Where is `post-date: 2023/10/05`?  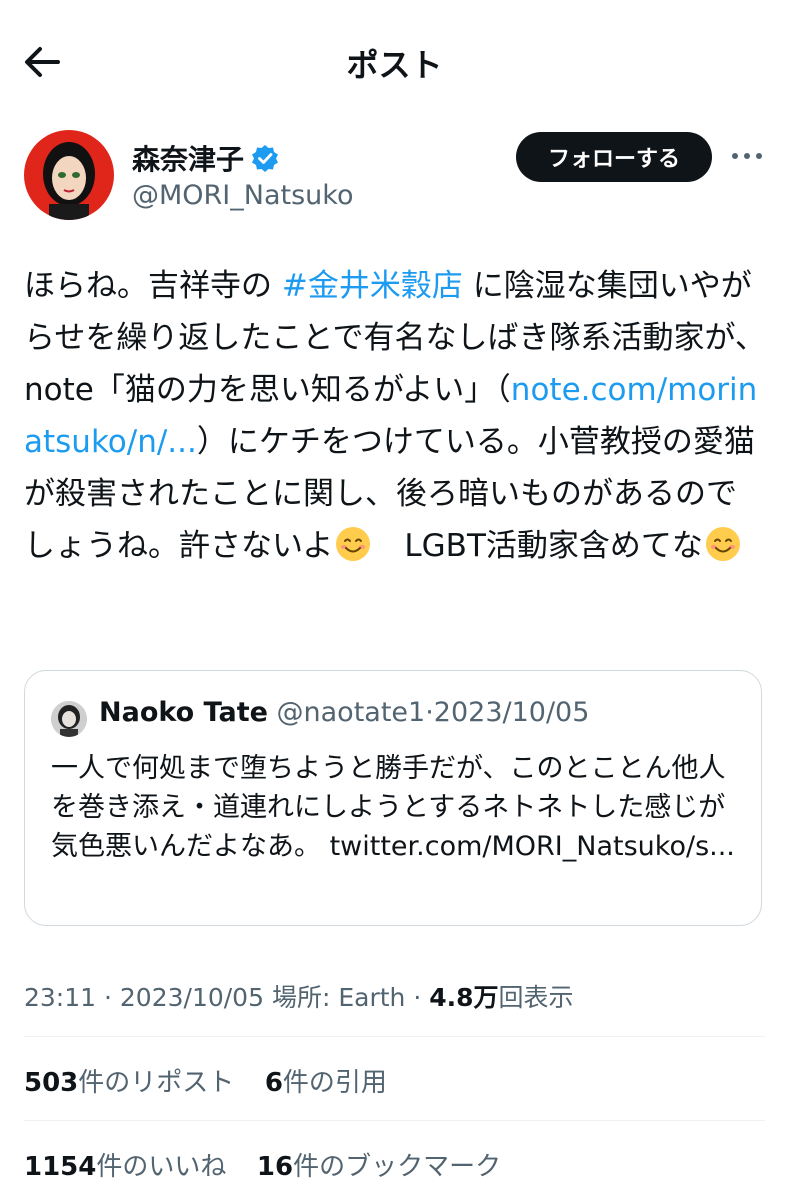
post-date: 2023/10/05 is located at coordinates (192, 997).